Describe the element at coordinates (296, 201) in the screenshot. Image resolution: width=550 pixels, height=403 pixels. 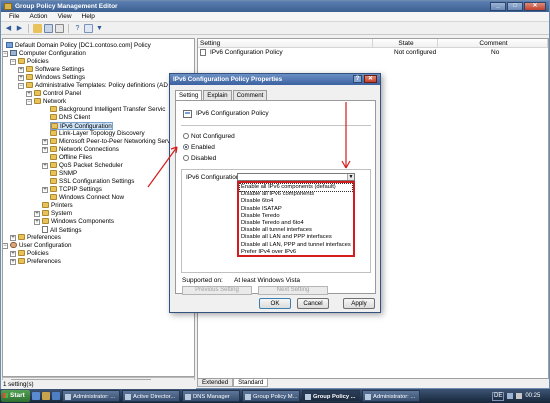
I see `dropdown-option: Disable 6to4` at that location.